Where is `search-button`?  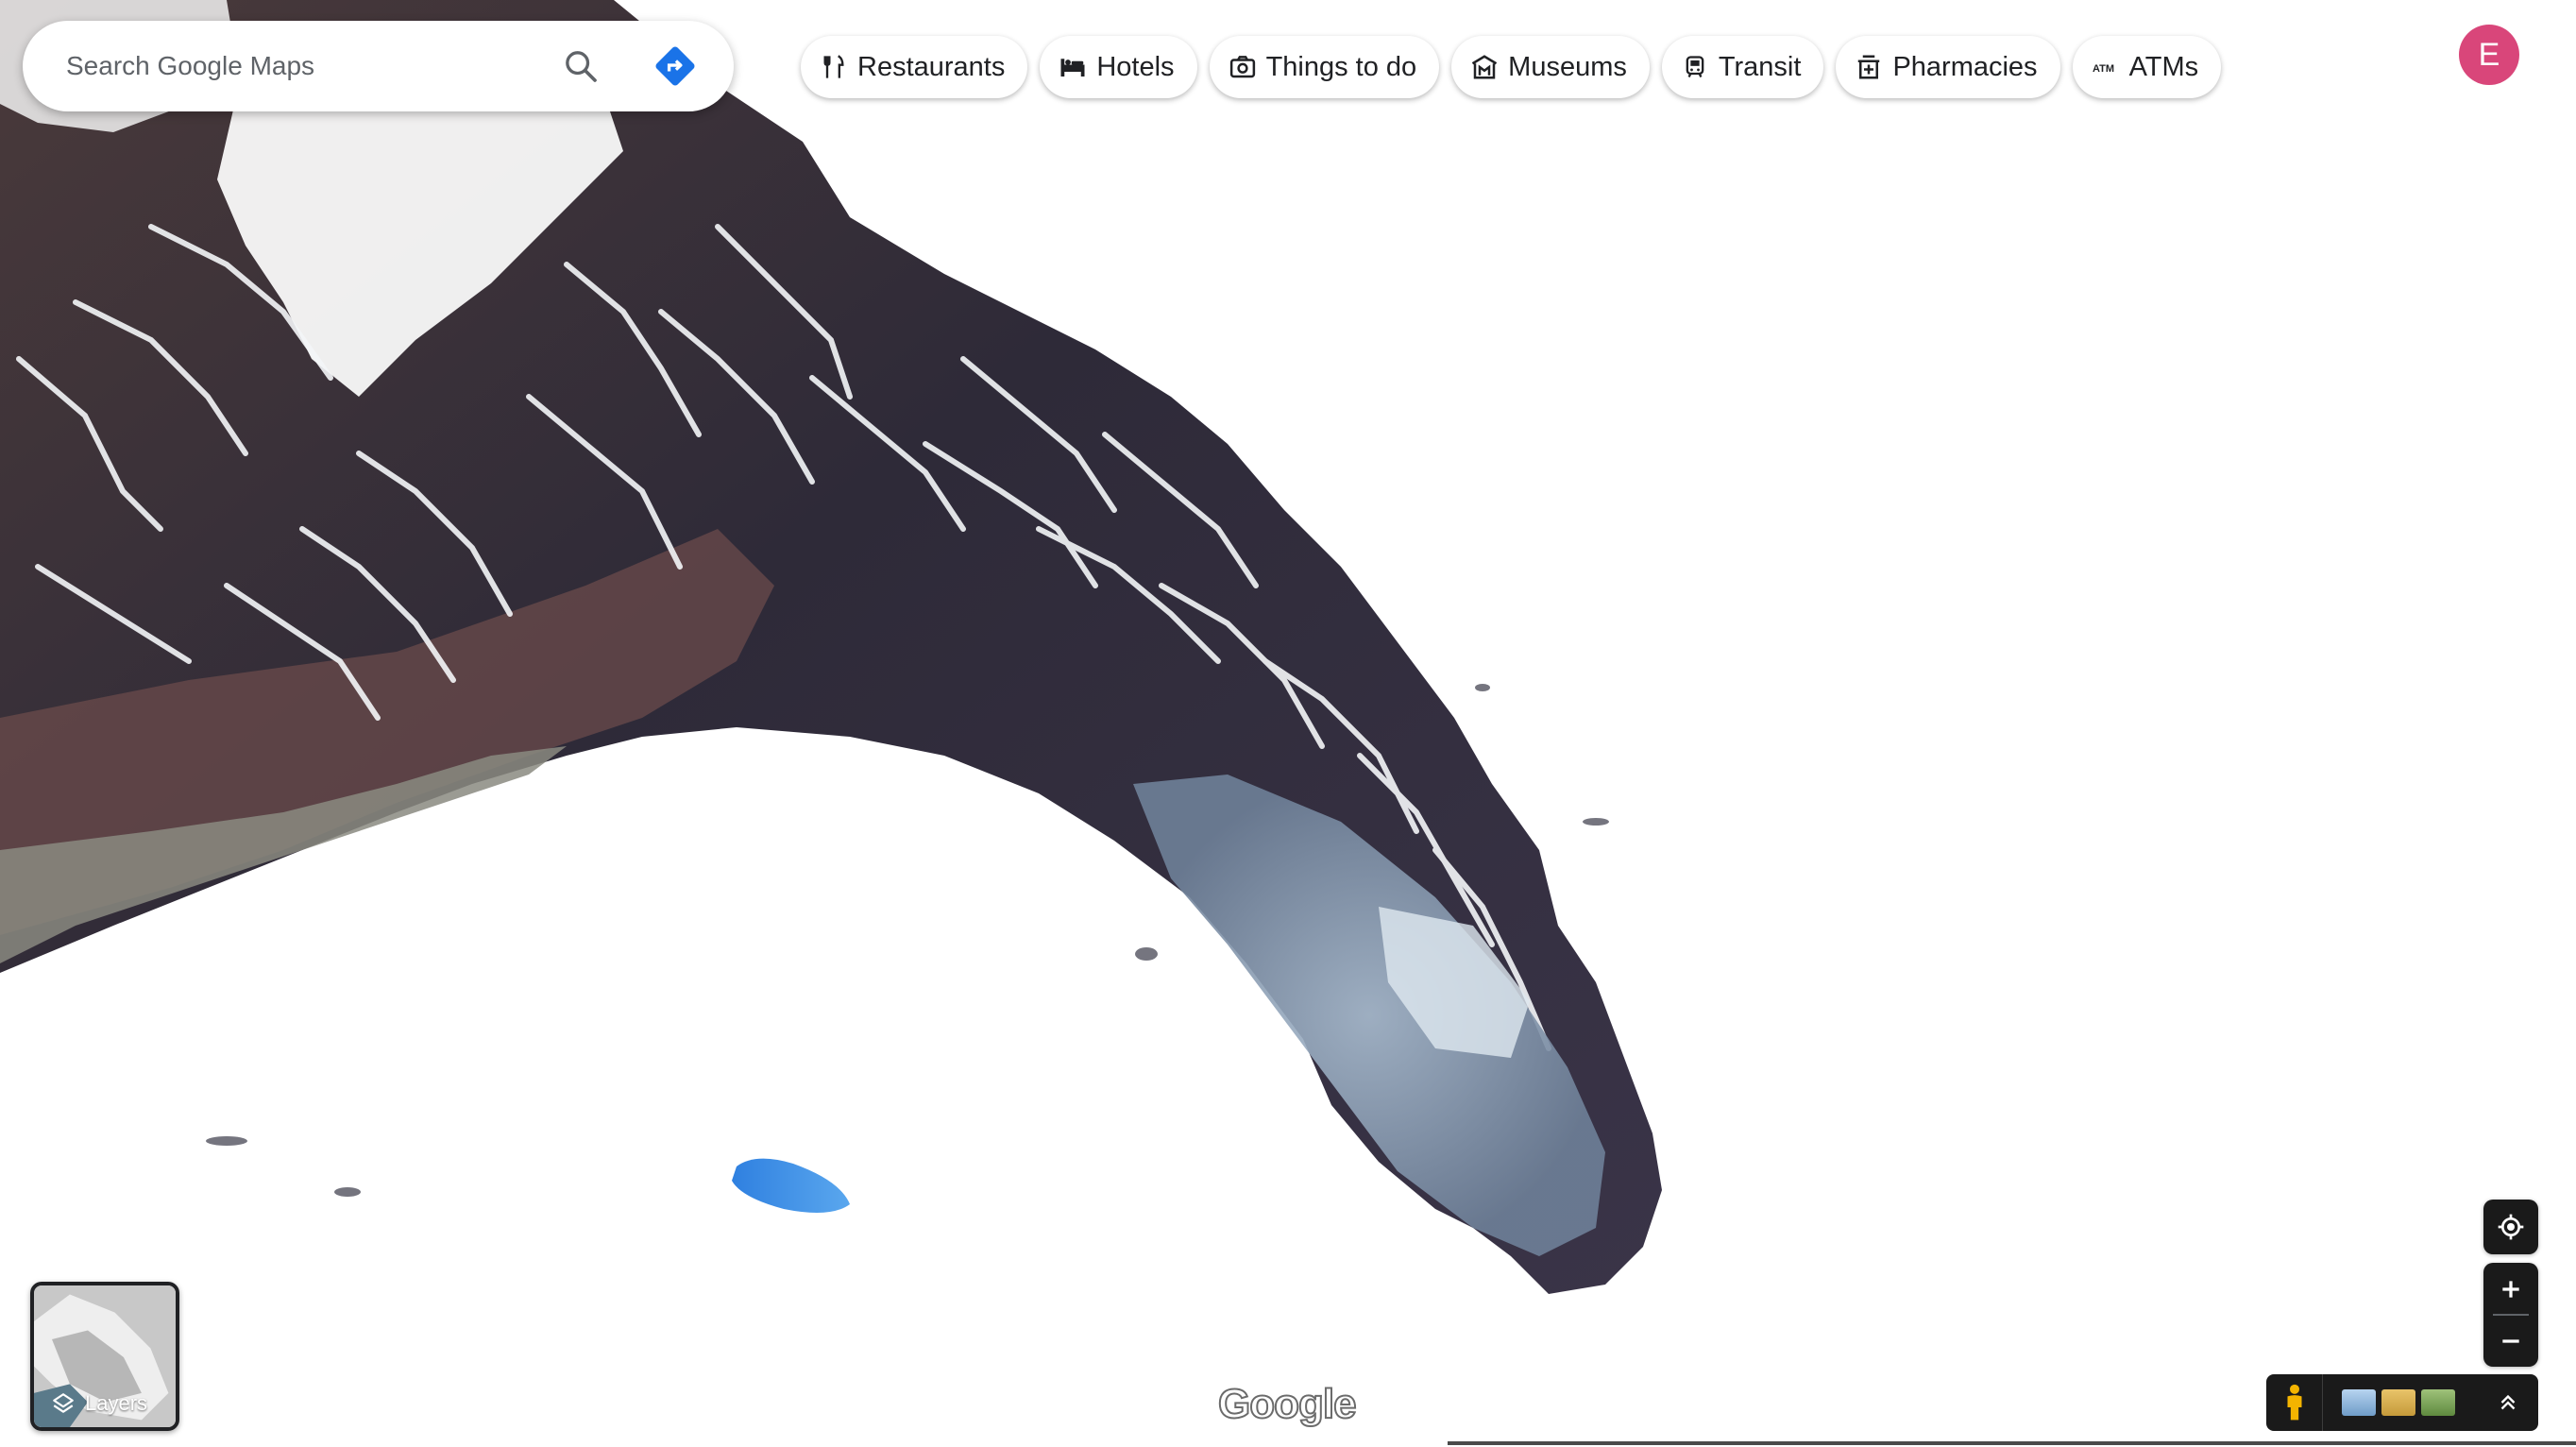
search-button is located at coordinates (581, 66).